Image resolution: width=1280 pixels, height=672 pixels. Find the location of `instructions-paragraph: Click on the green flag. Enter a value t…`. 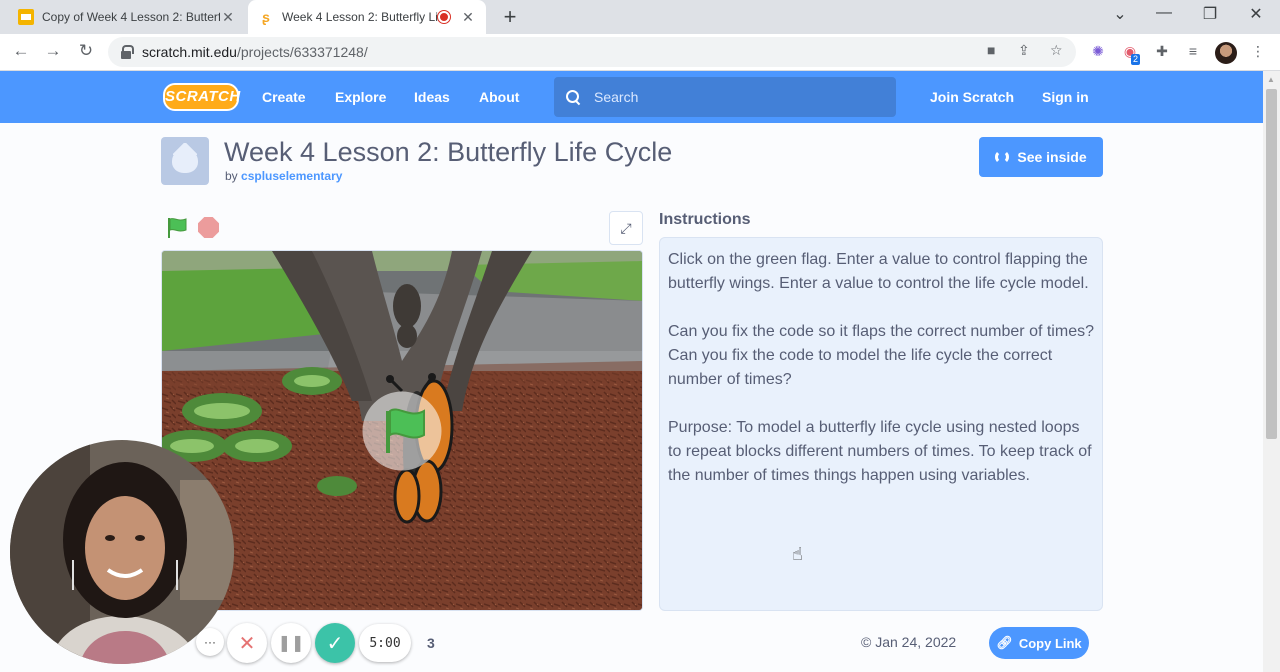

instructions-paragraph: Click on the green flag. Enter a value t… is located at coordinates (878, 271).